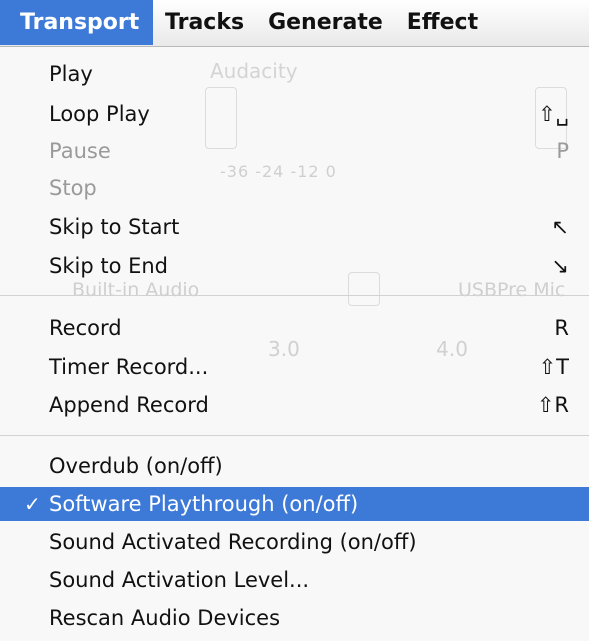  I want to click on menu-tracks: Tracks, so click(204, 22).